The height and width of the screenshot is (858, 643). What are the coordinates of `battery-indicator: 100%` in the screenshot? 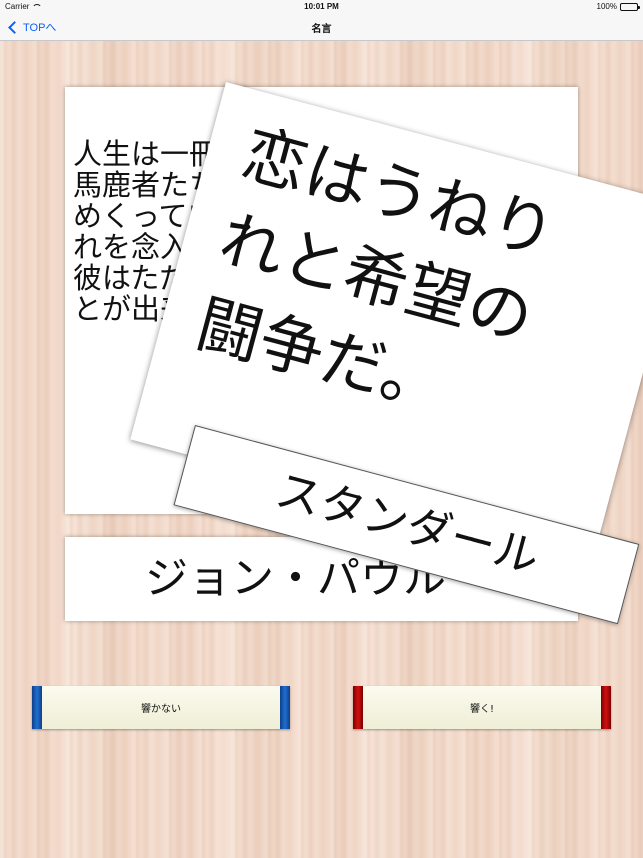 It's located at (618, 6).